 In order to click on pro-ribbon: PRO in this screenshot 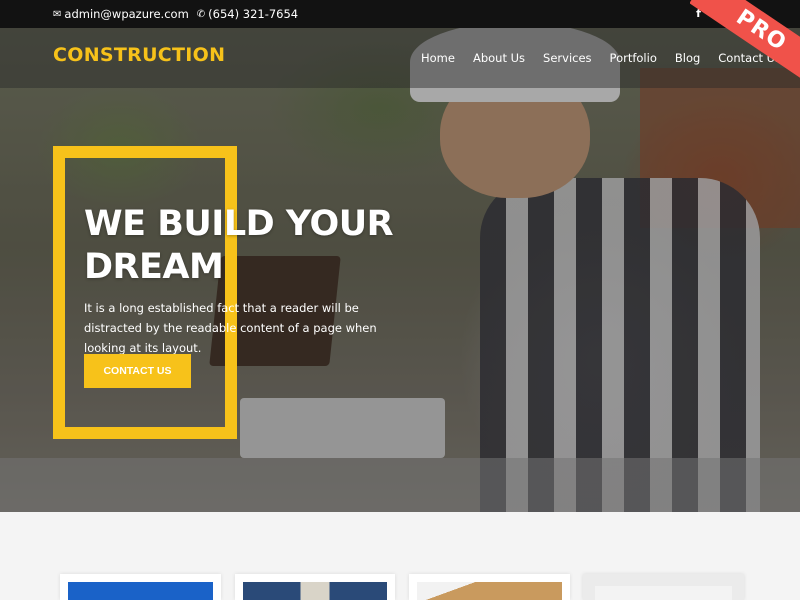, I will do `click(745, 55)`.